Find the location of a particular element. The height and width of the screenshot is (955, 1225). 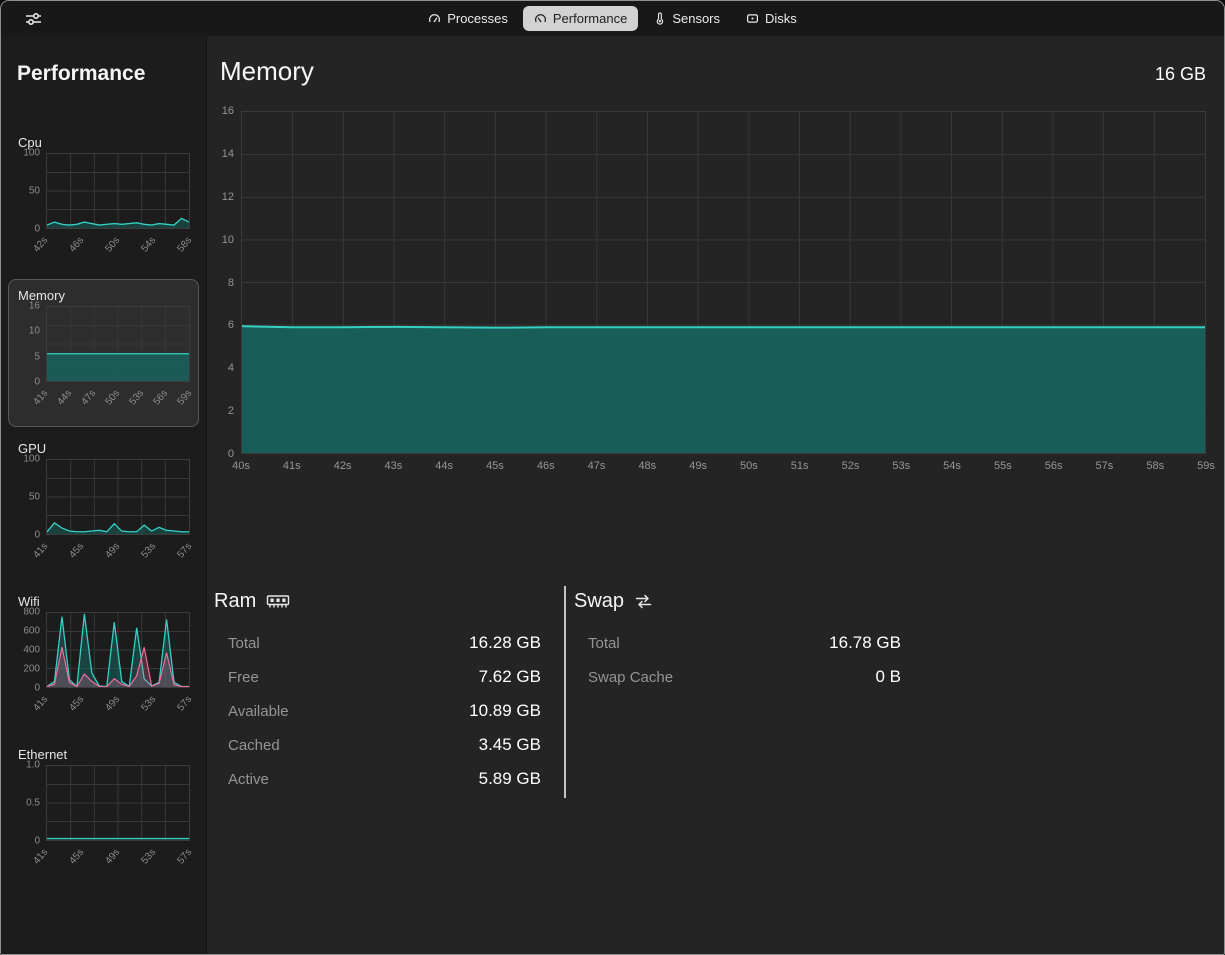

sidebar-item-cpu: Cpu 100 50 0 42s 46s 50s 54s 58s is located at coordinates (103, 200).